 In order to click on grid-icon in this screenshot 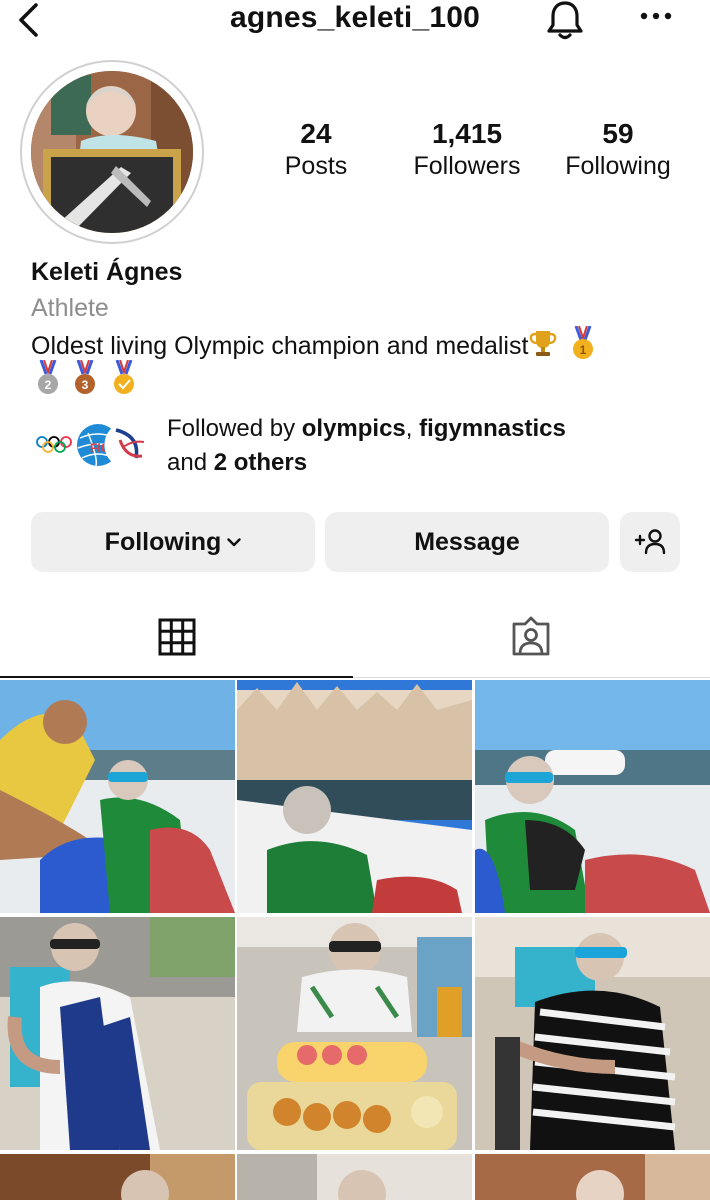, I will do `click(177, 637)`.